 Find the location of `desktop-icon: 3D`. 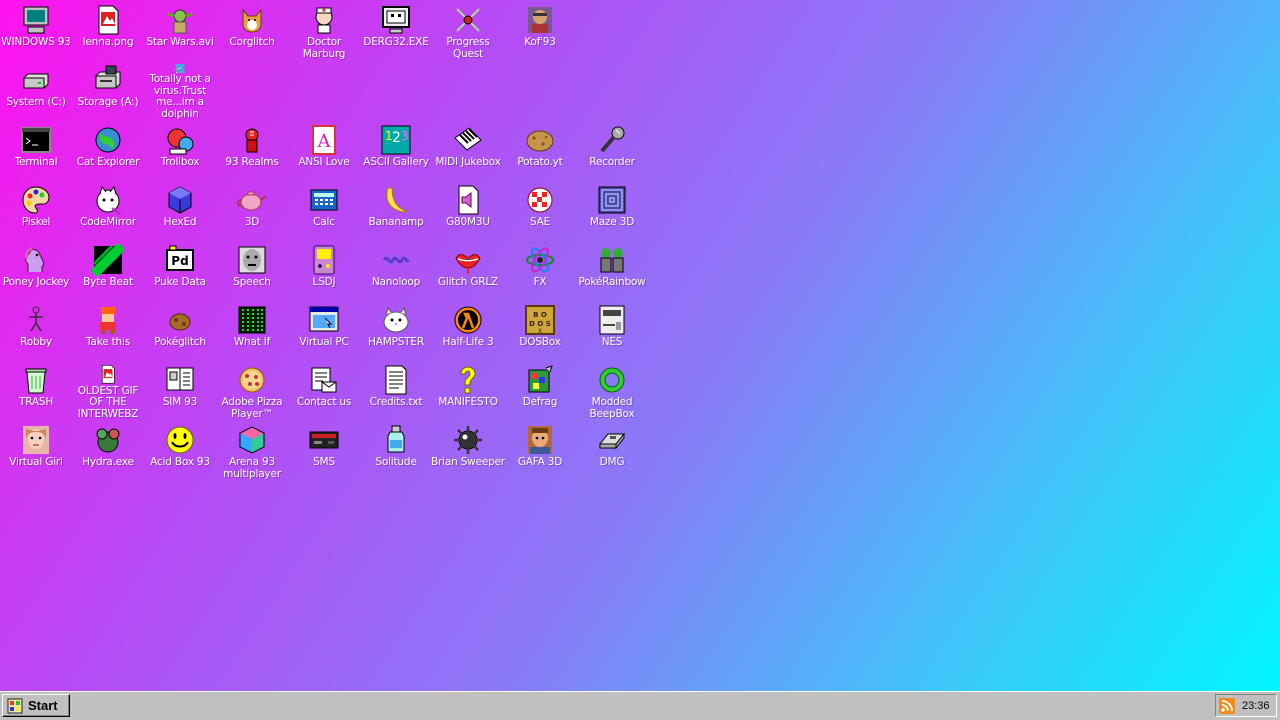

desktop-icon: 3D is located at coordinates (252, 210).